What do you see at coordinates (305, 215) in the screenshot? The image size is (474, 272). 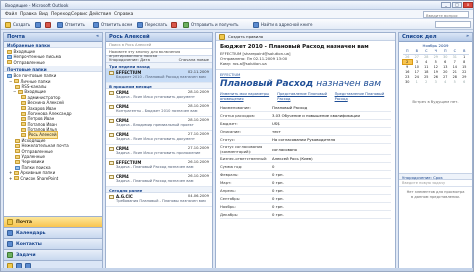 I see `field-row: Декабрь: 0 грн.` at bounding box center [305, 215].